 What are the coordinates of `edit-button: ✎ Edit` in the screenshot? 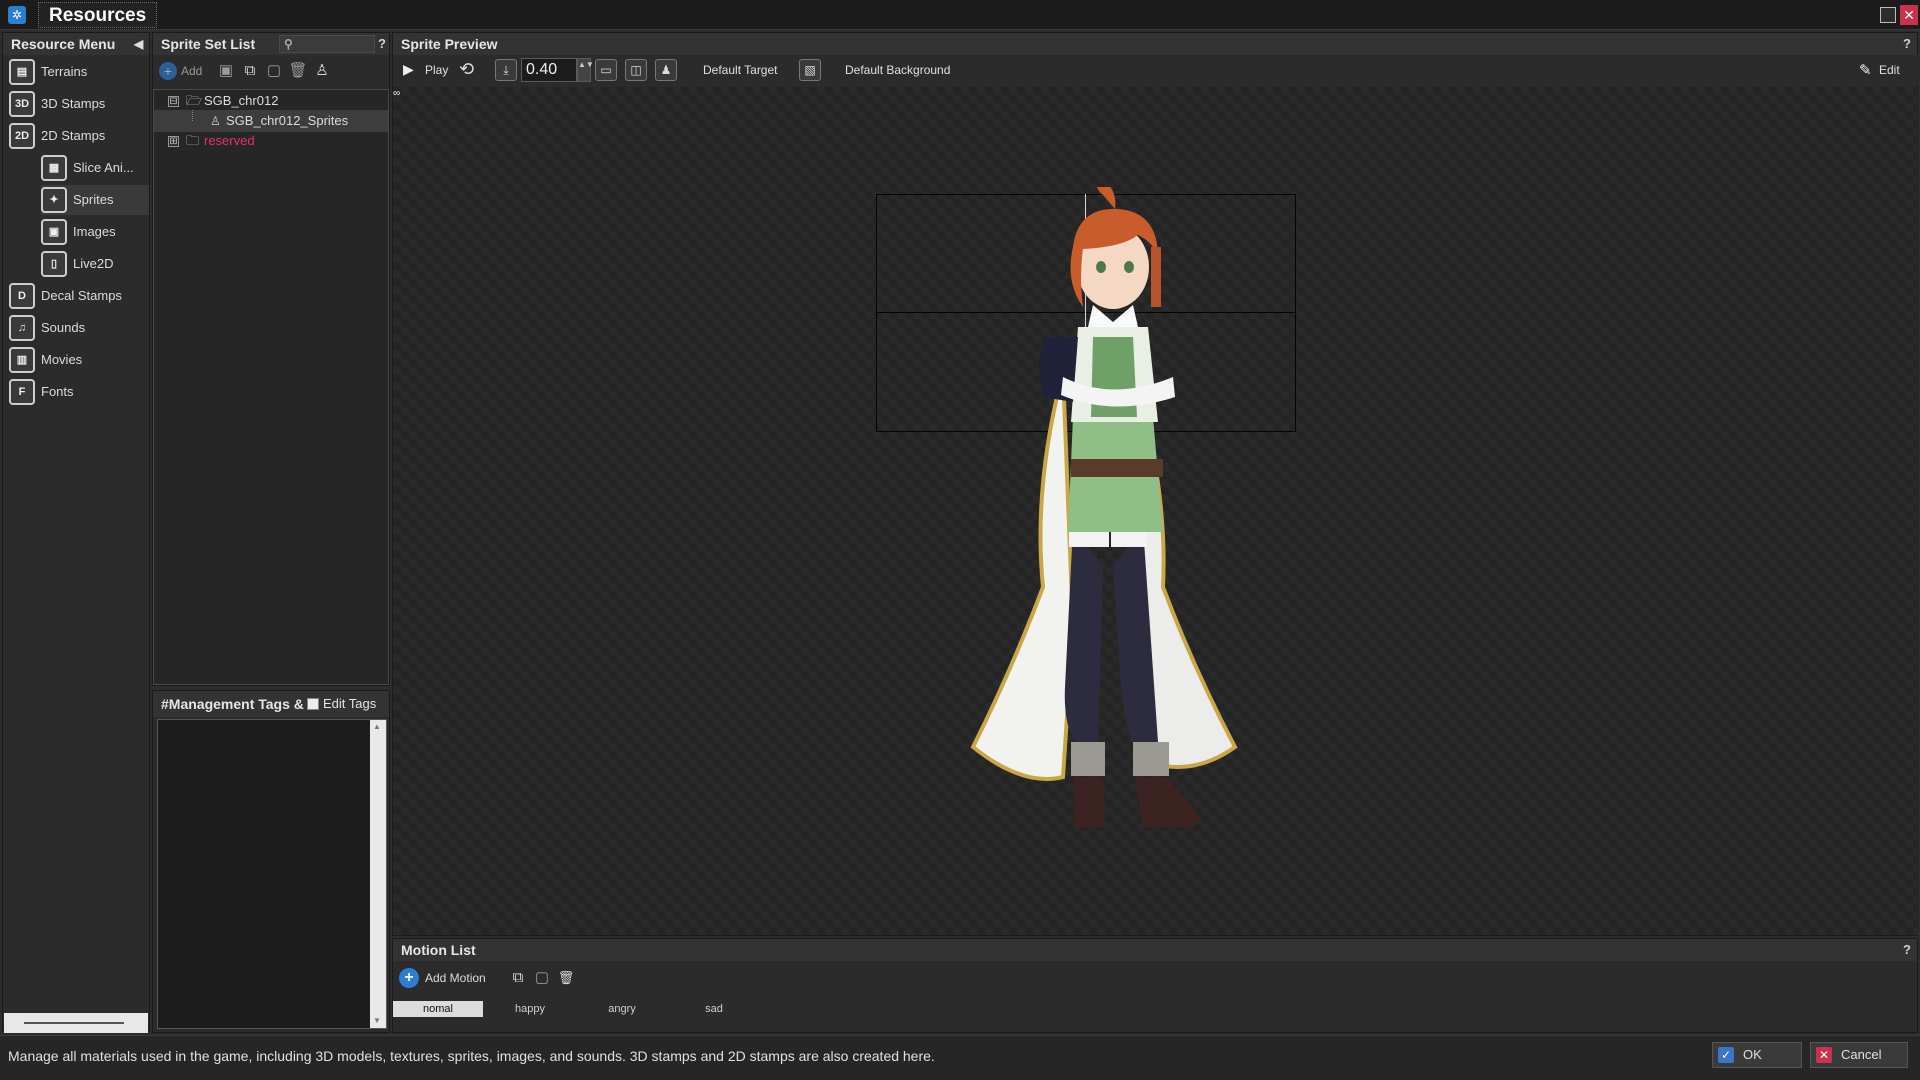 It's located at (1887, 70).